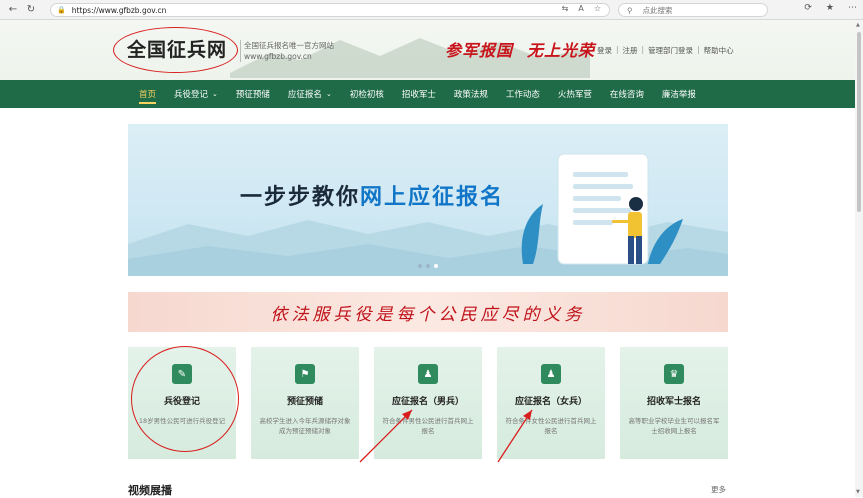 Image resolution: width=863 pixels, height=498 pixels. What do you see at coordinates (597, 8) in the screenshot?
I see `favorite-star-icon: ☆` at bounding box center [597, 8].